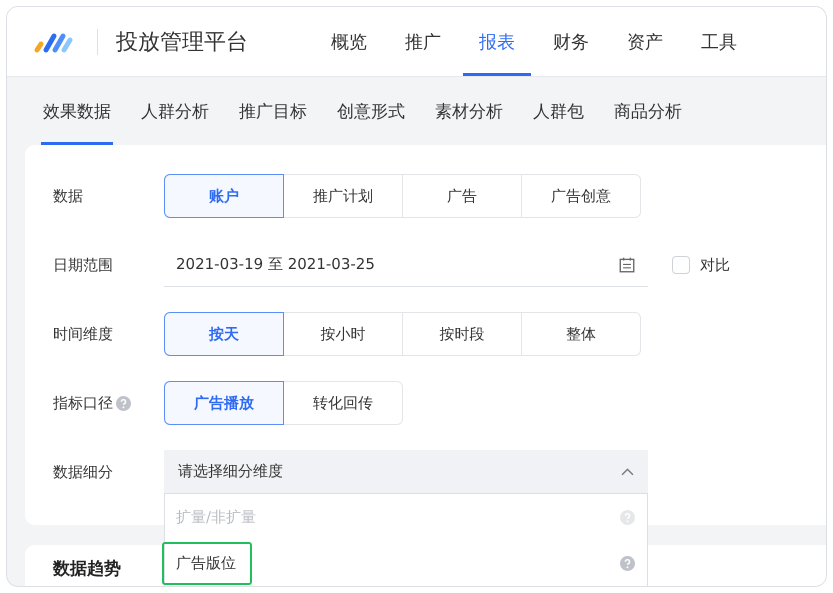  Describe the element at coordinates (571, 41) in the screenshot. I see `nav-tab: 财务` at that location.